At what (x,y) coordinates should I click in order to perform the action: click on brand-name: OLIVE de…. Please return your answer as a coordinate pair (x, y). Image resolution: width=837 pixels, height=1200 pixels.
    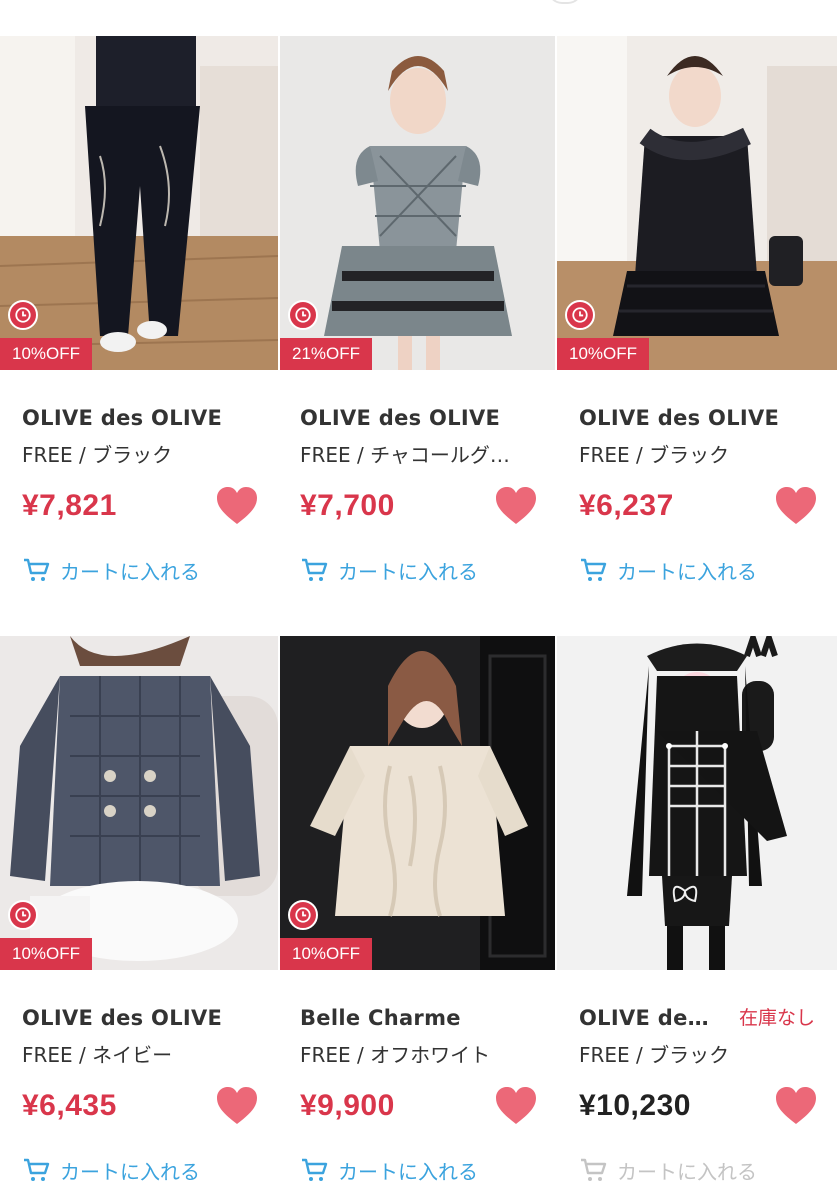
    Looking at the image, I should click on (644, 1018).